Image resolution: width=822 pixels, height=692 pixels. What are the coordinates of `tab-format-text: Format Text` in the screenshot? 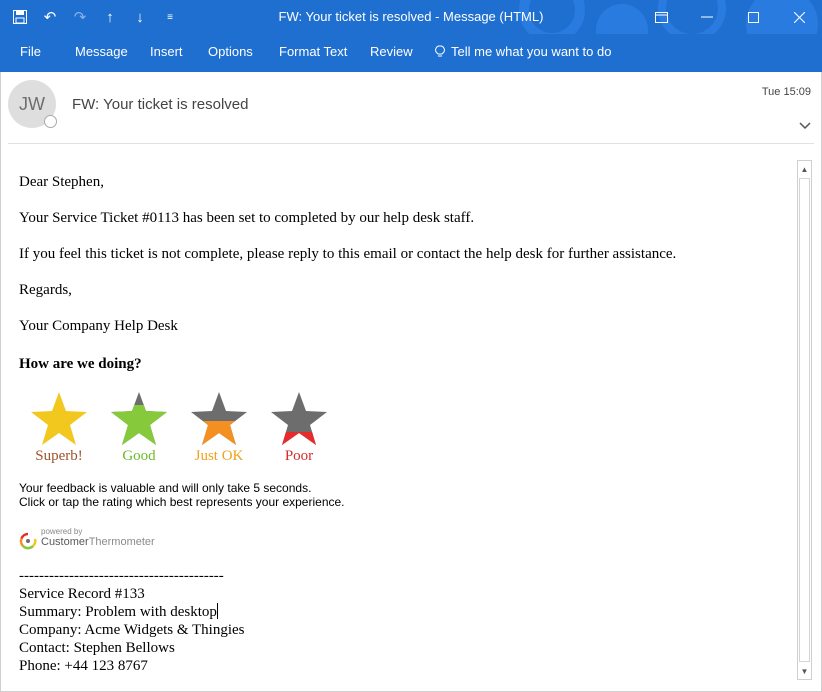 It's located at (313, 51).